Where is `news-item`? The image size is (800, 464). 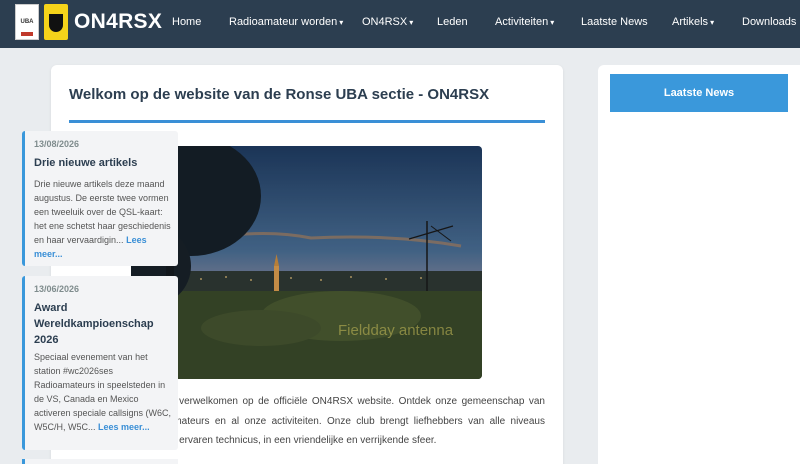
news-item is located at coordinates (100, 461).